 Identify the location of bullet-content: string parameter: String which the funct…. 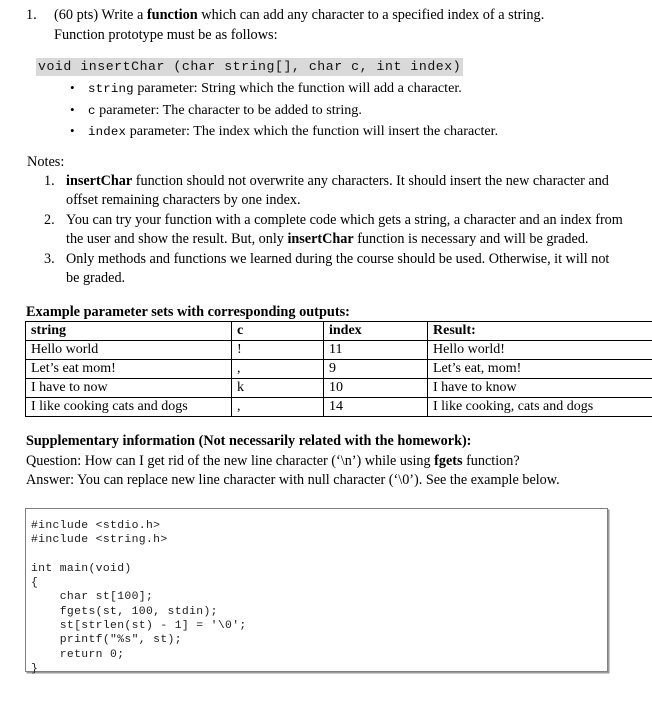
(351, 89).